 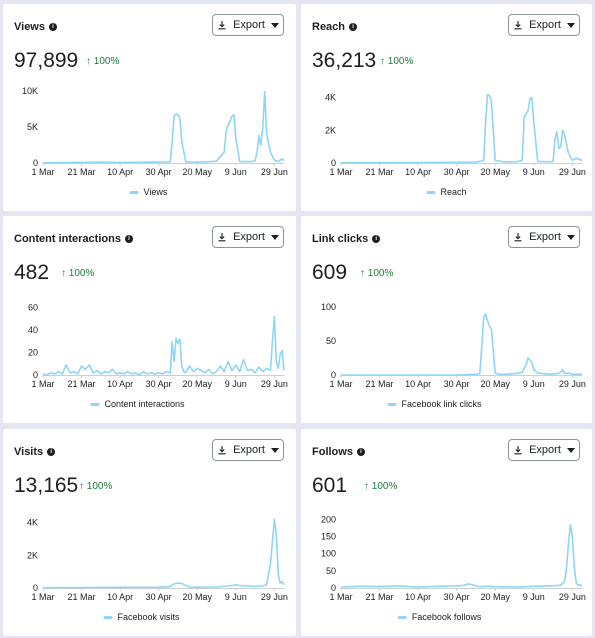 I want to click on y-tick-label: 20, so click(x=33, y=353).